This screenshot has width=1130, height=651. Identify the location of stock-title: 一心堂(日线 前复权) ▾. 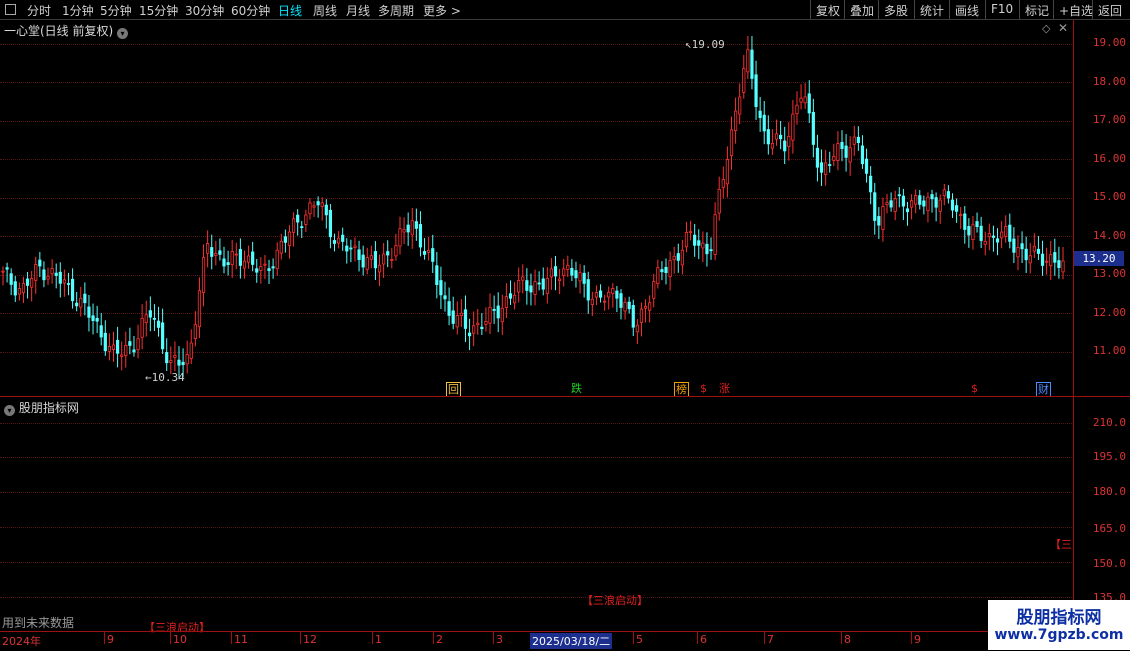
(66, 30).